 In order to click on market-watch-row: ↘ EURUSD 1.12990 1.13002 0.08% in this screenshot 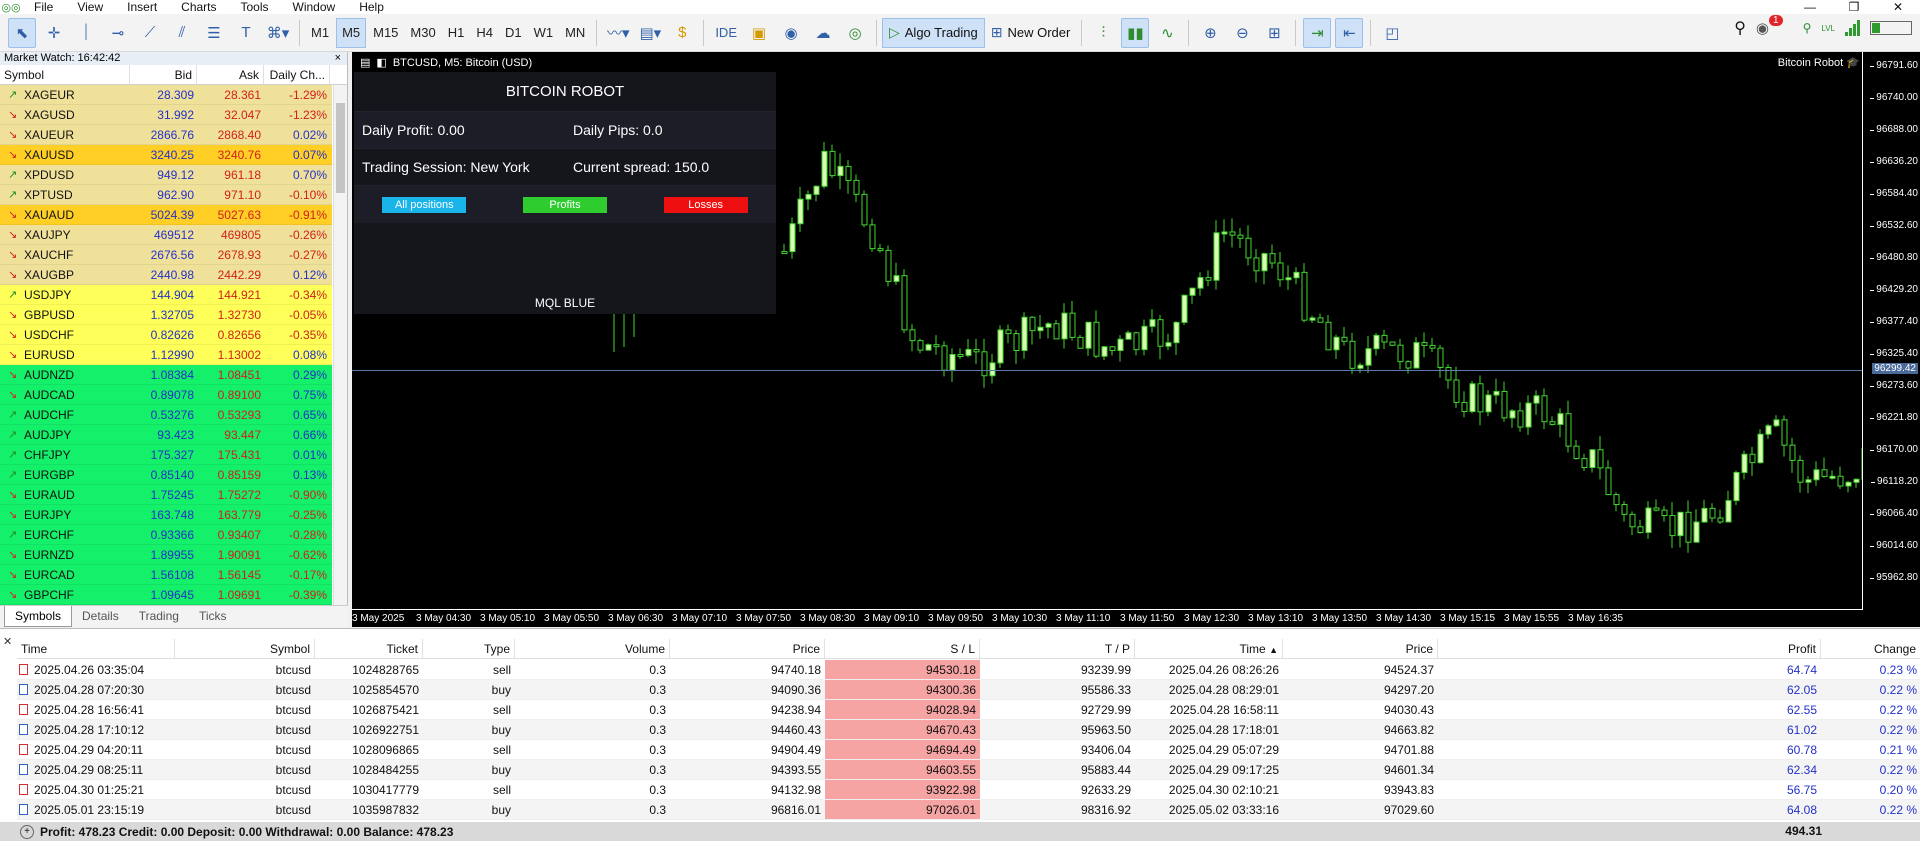, I will do `click(166, 355)`.